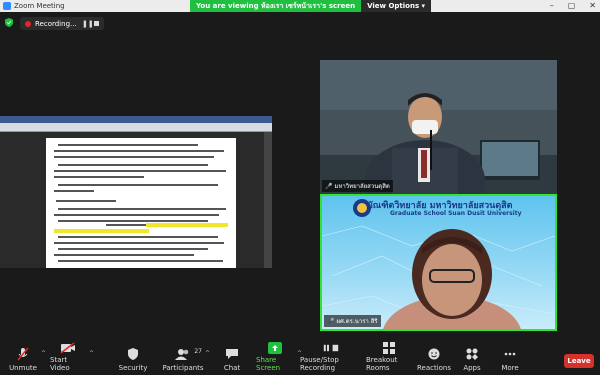 Image resolution: width=600 pixels, height=375 pixels. I want to click on security-label: Security, so click(133, 368).